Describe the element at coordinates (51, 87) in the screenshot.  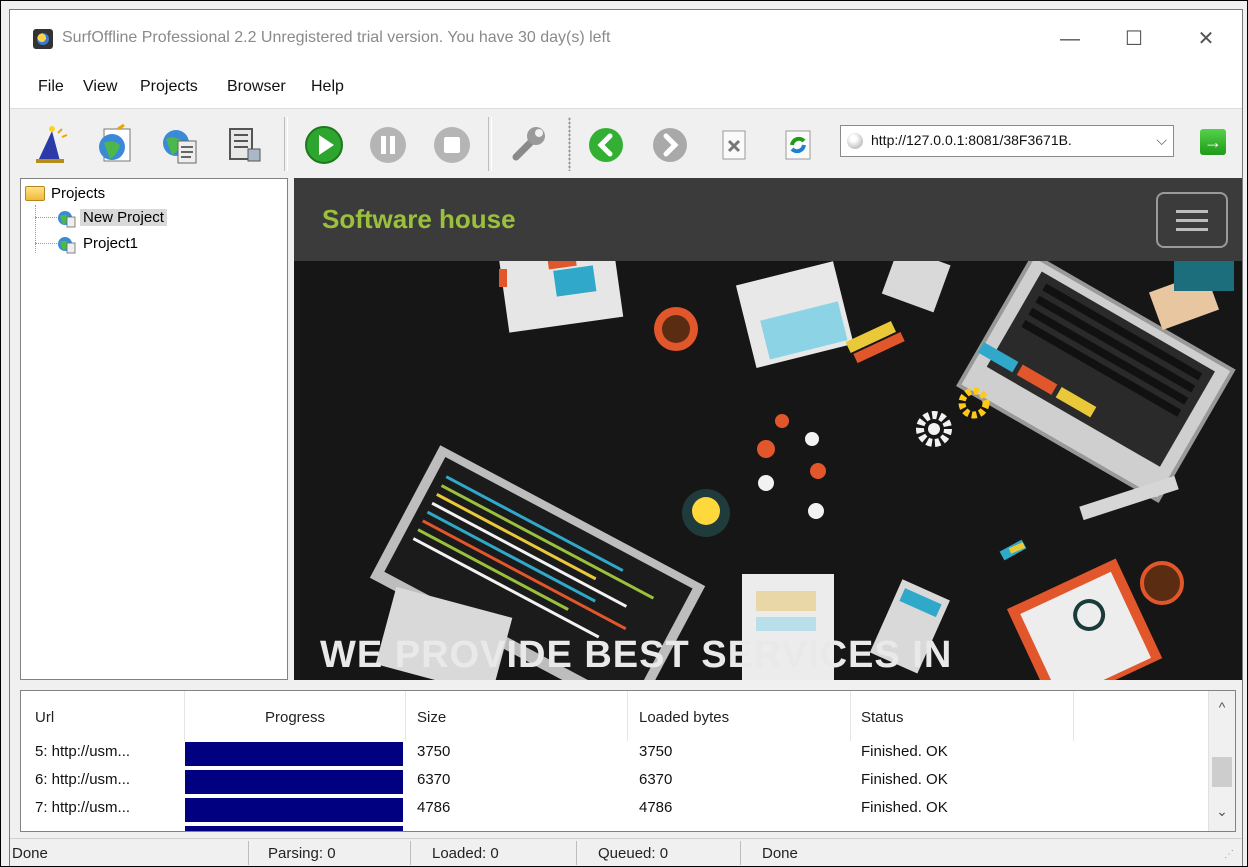
I see `menu-file: File` at that location.